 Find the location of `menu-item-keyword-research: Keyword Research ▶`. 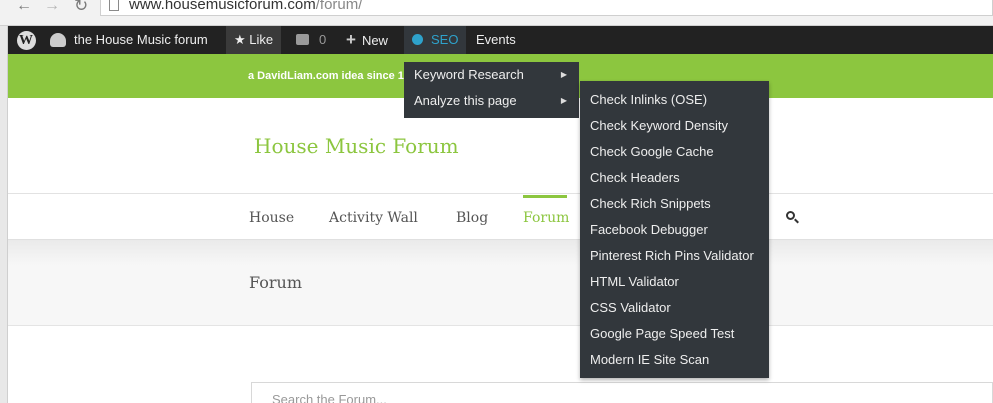

menu-item-keyword-research: Keyword Research ▶ is located at coordinates (491, 75).